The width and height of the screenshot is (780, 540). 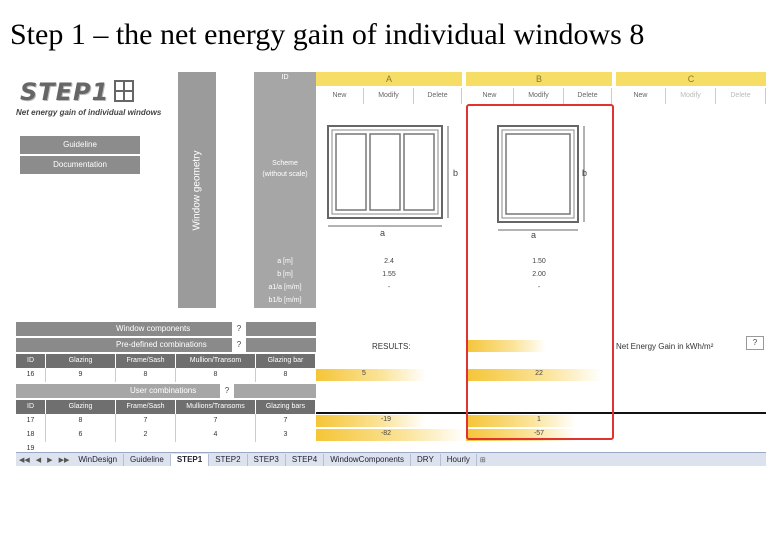 I want to click on row-mullion: 7, so click(x=216, y=421).